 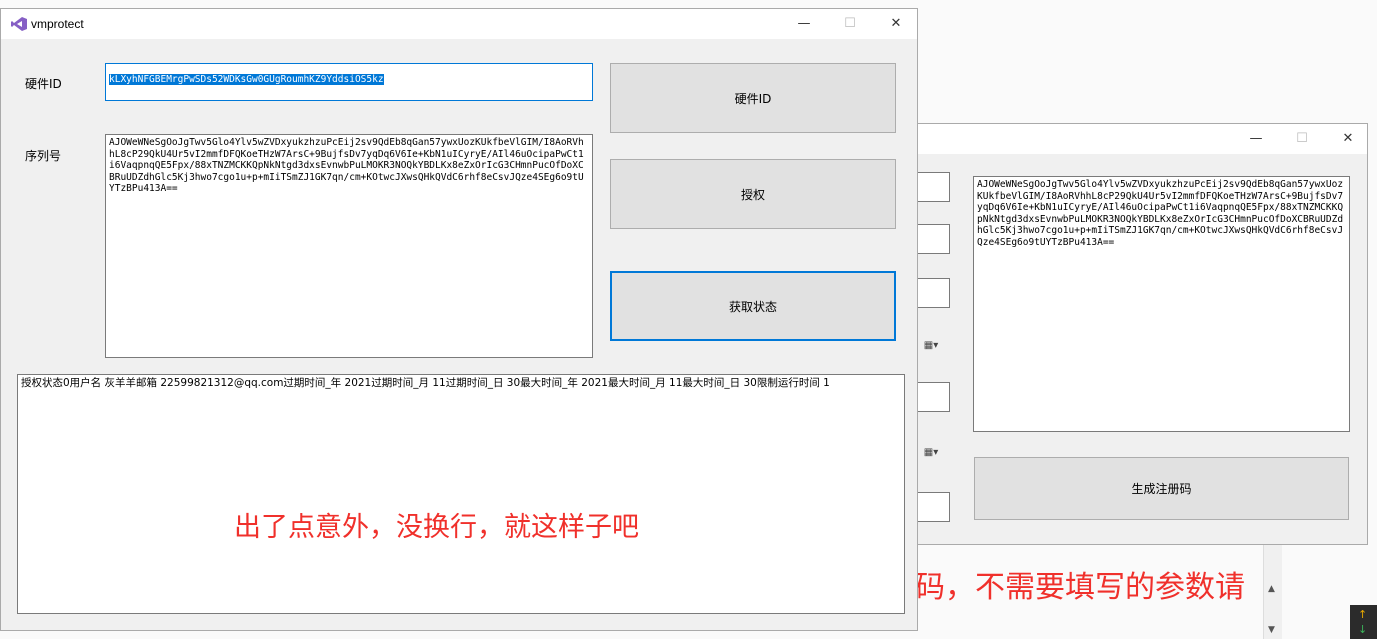 I want to click on get-status-button: 获取状态, so click(x=753, y=306).